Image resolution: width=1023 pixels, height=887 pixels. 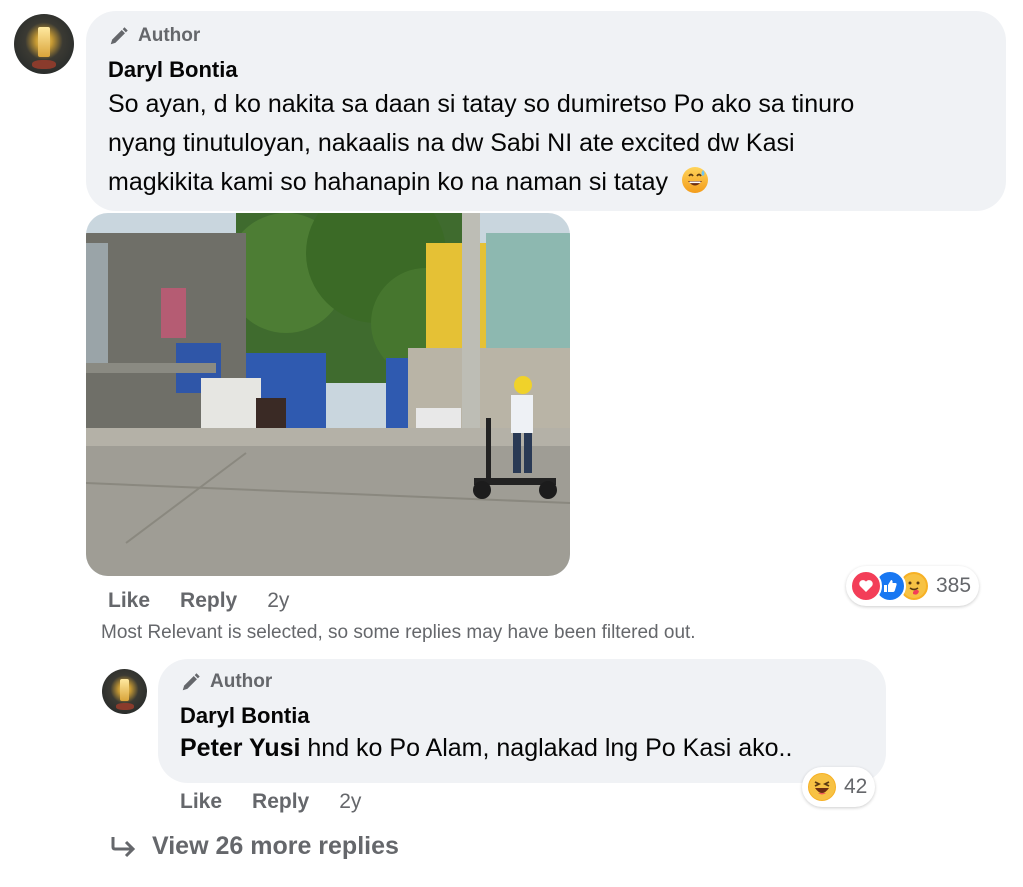 What do you see at coordinates (208, 601) in the screenshot?
I see `reply-button: Reply` at bounding box center [208, 601].